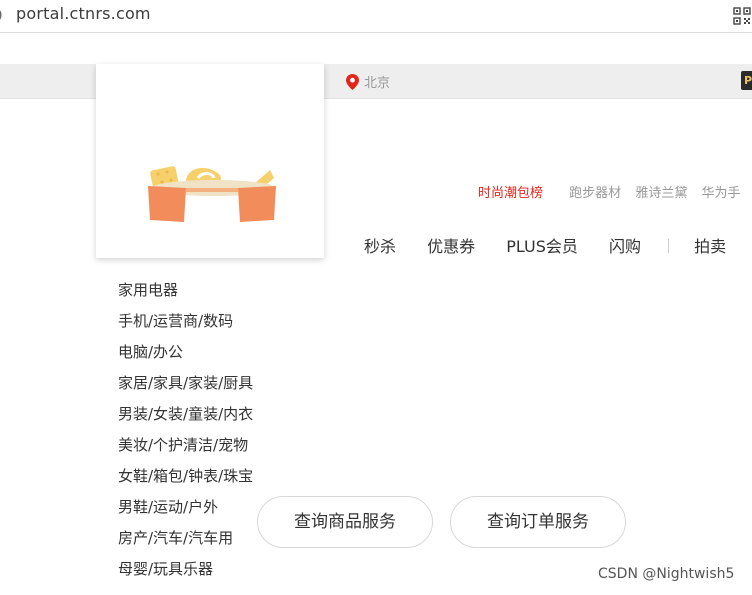 This screenshot has width=752, height=595. Describe the element at coordinates (669, 246) in the screenshot. I see `nav-divider` at that location.